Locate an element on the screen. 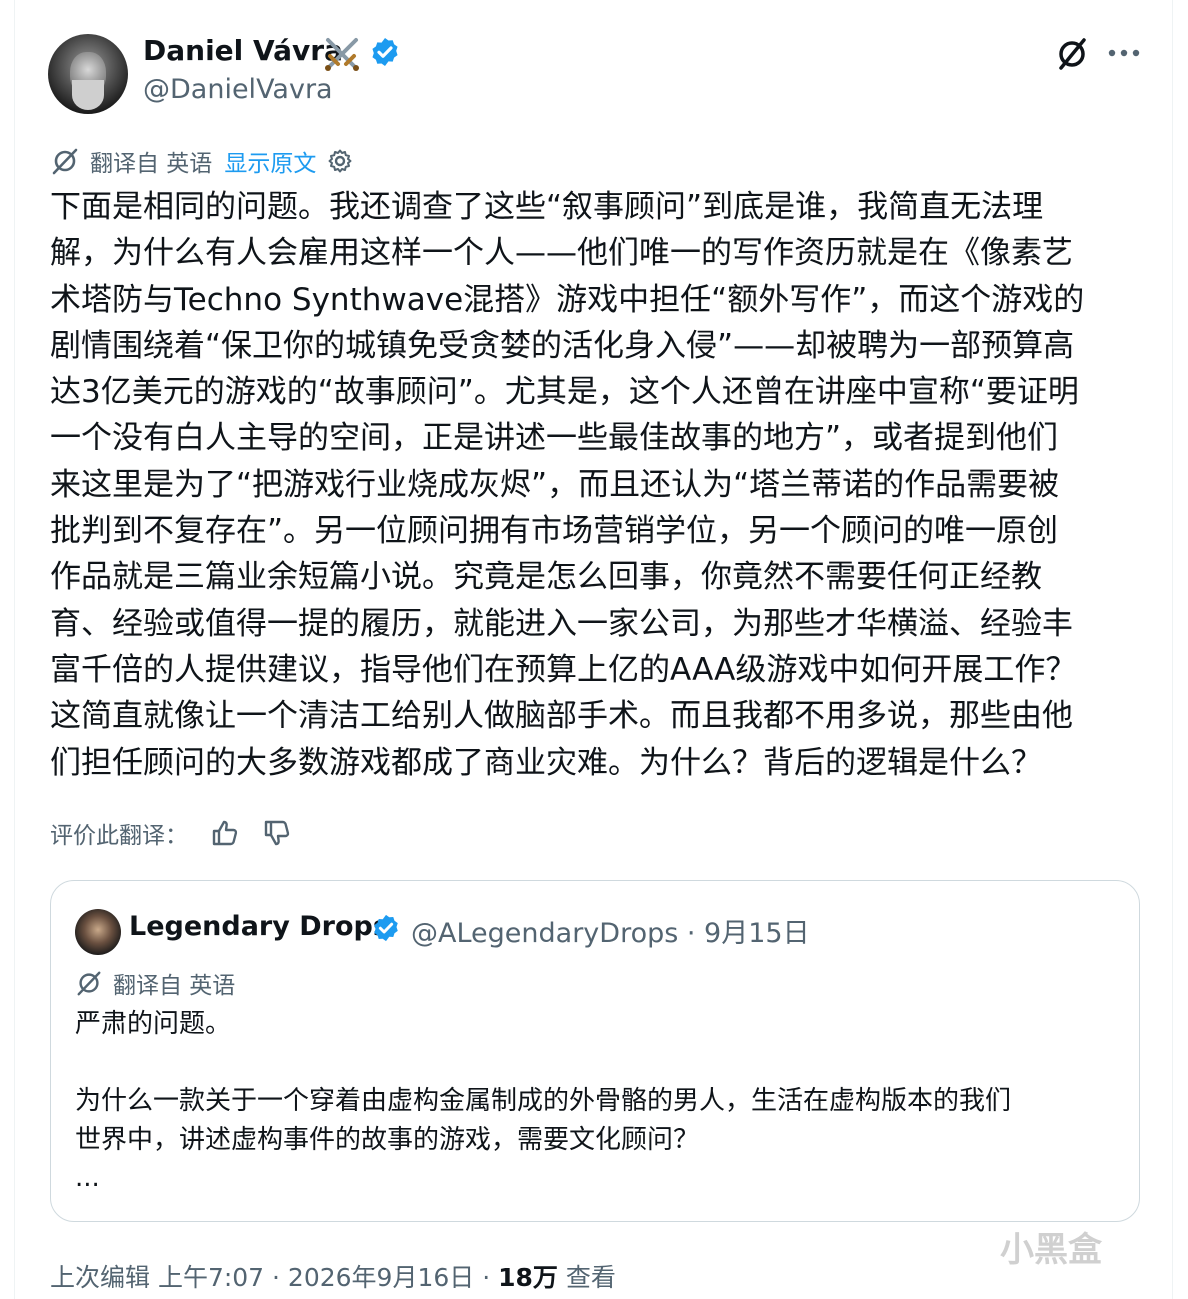 This screenshot has width=1188, height=1299. thumbs-up-icon is located at coordinates (225, 833).